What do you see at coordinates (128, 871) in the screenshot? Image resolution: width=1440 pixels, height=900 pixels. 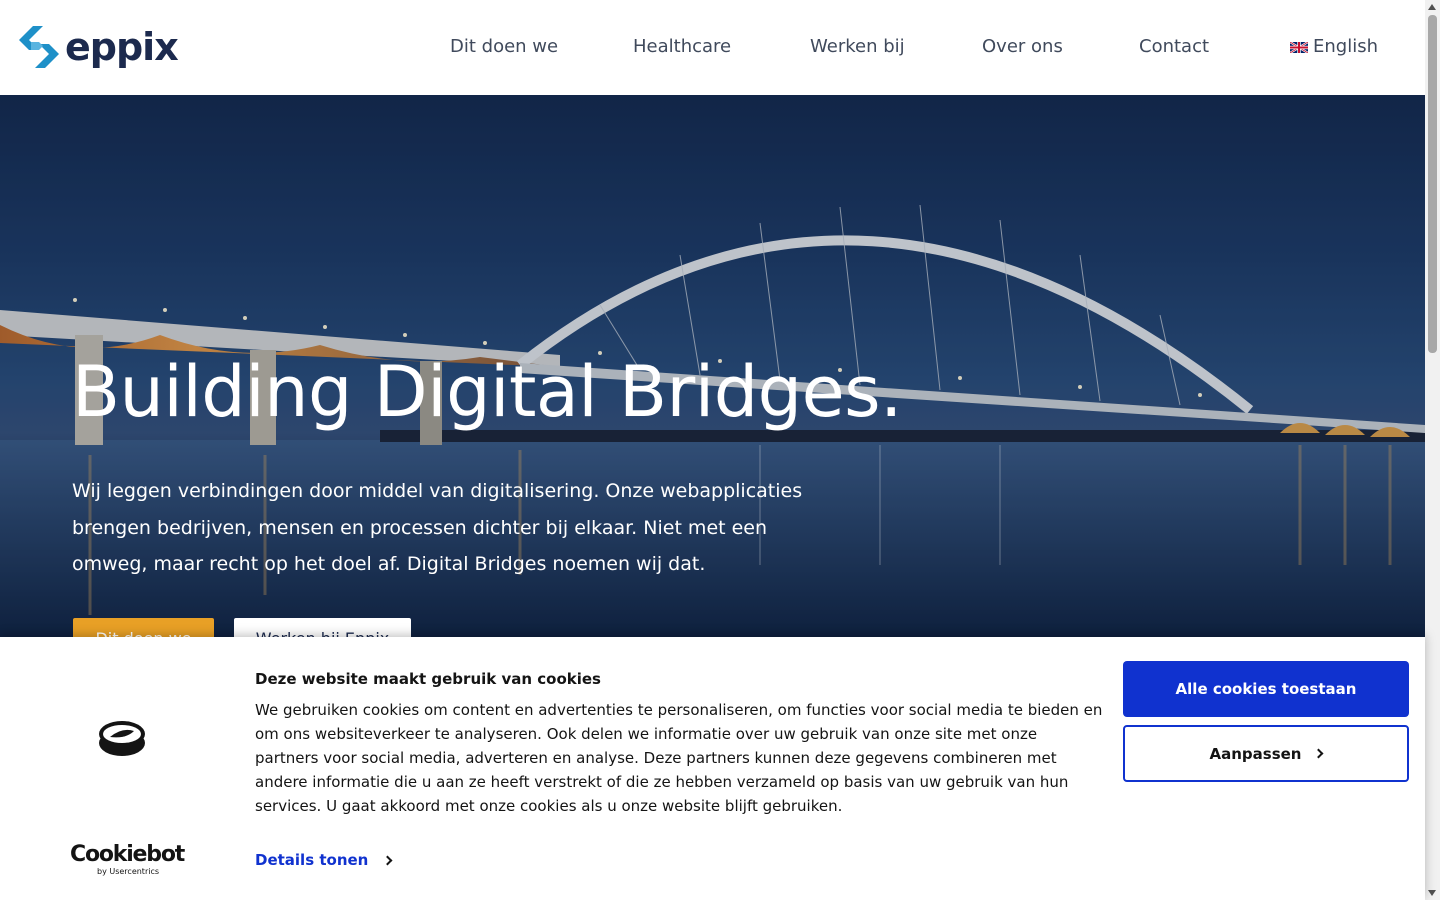 I see `cookiebot-brand-sub: by Usercentrics` at bounding box center [128, 871].